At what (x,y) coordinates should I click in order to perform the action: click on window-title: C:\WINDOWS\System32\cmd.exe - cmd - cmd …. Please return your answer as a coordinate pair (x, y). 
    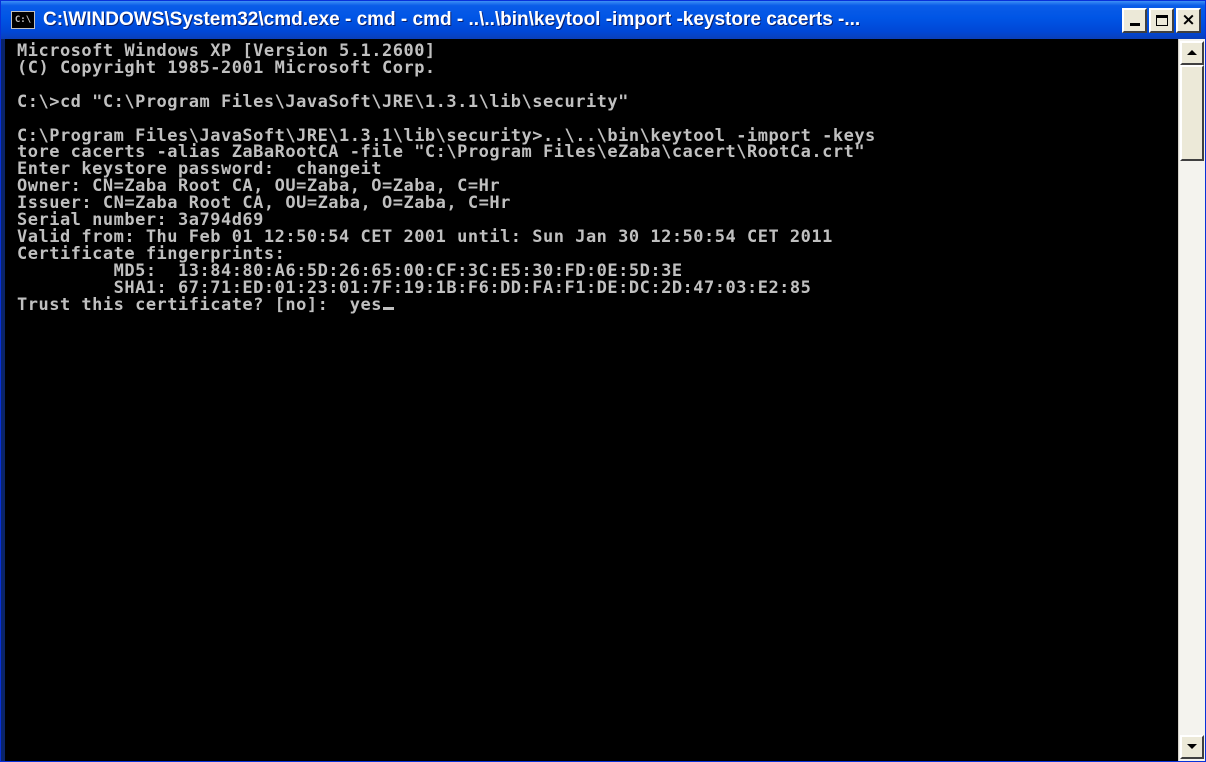
    Looking at the image, I should click on (452, 19).